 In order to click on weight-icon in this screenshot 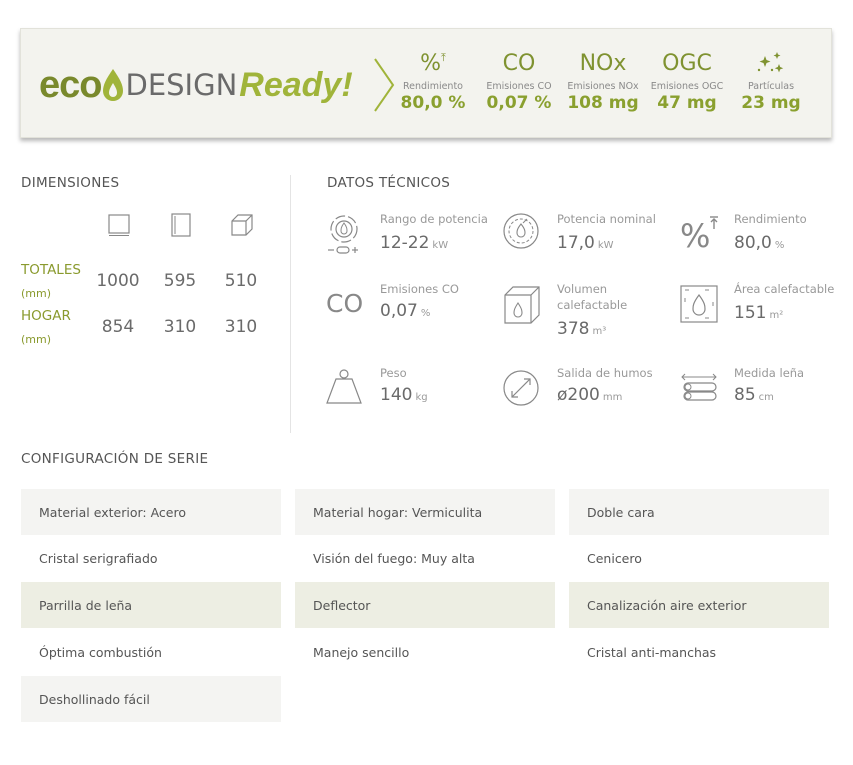, I will do `click(344, 386)`.